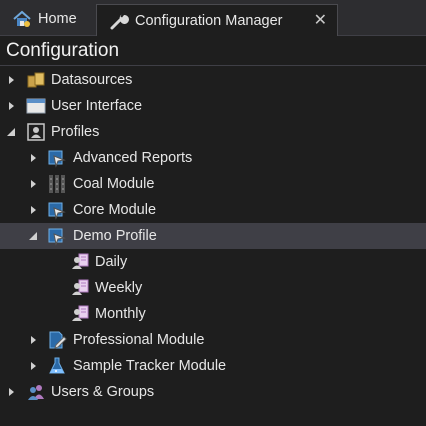  I want to click on tree-item-label: Monthly, so click(120, 314).